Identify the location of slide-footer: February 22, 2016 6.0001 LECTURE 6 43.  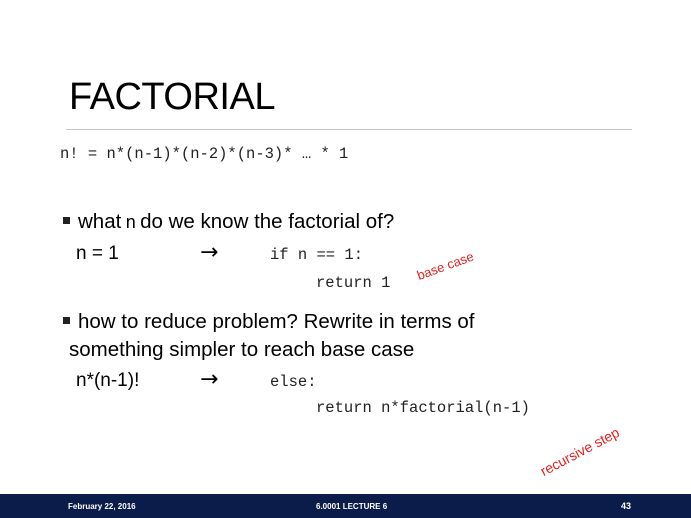
(345, 506).